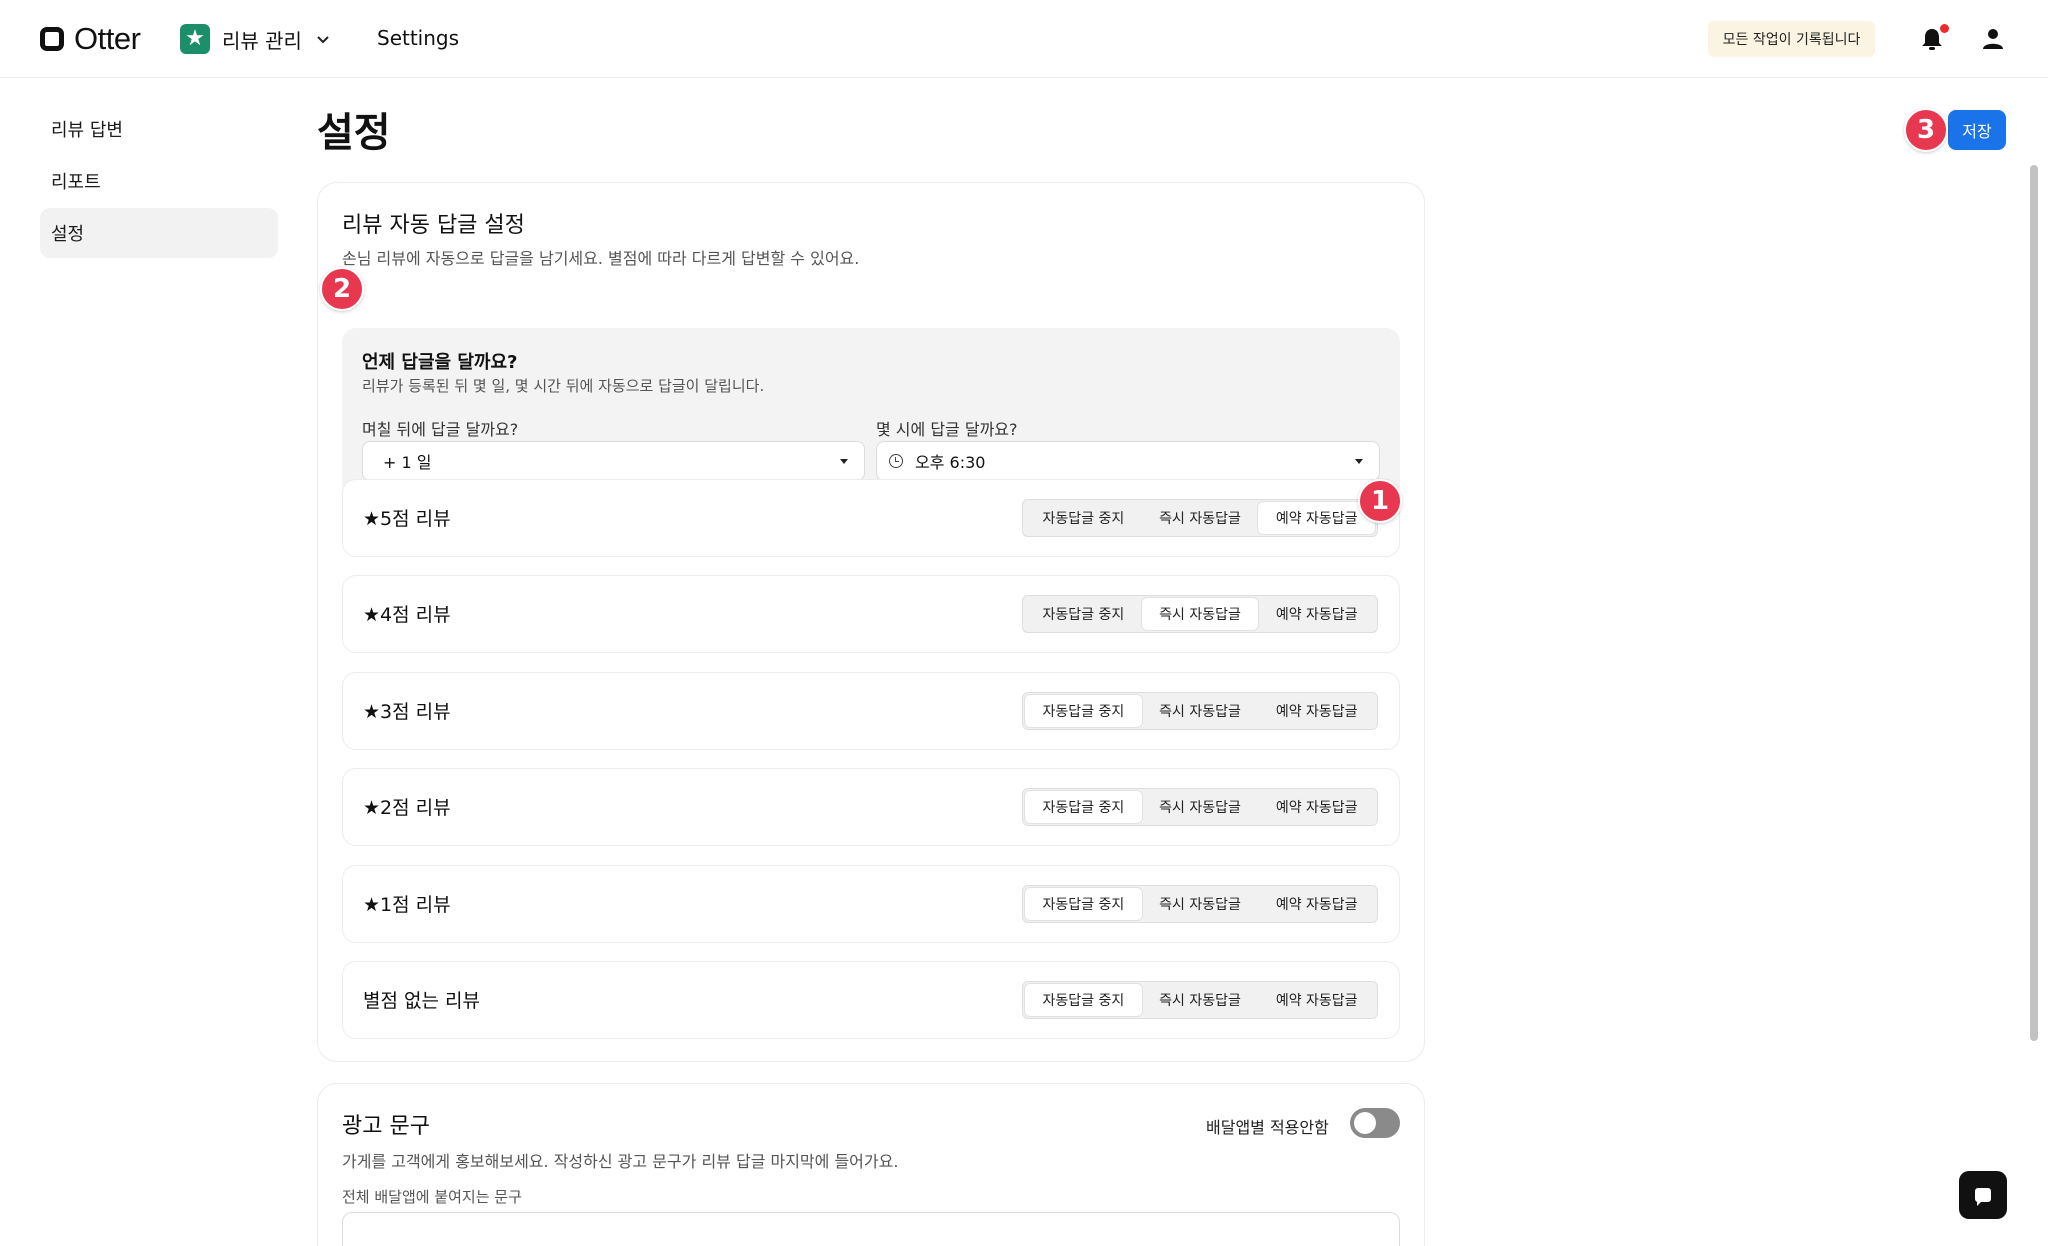 The height and width of the screenshot is (1246, 2048). I want to click on scrollbar, so click(2034, 603).